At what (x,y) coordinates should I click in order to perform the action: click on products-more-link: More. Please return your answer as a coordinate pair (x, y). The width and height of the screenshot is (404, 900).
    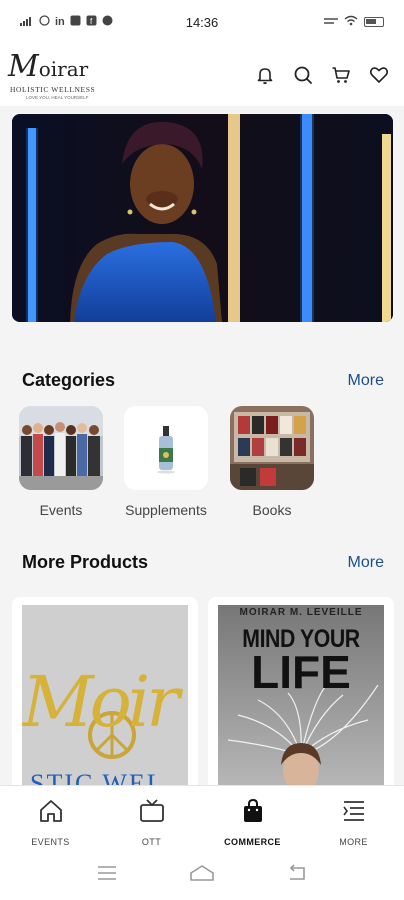
    Looking at the image, I should click on (366, 563).